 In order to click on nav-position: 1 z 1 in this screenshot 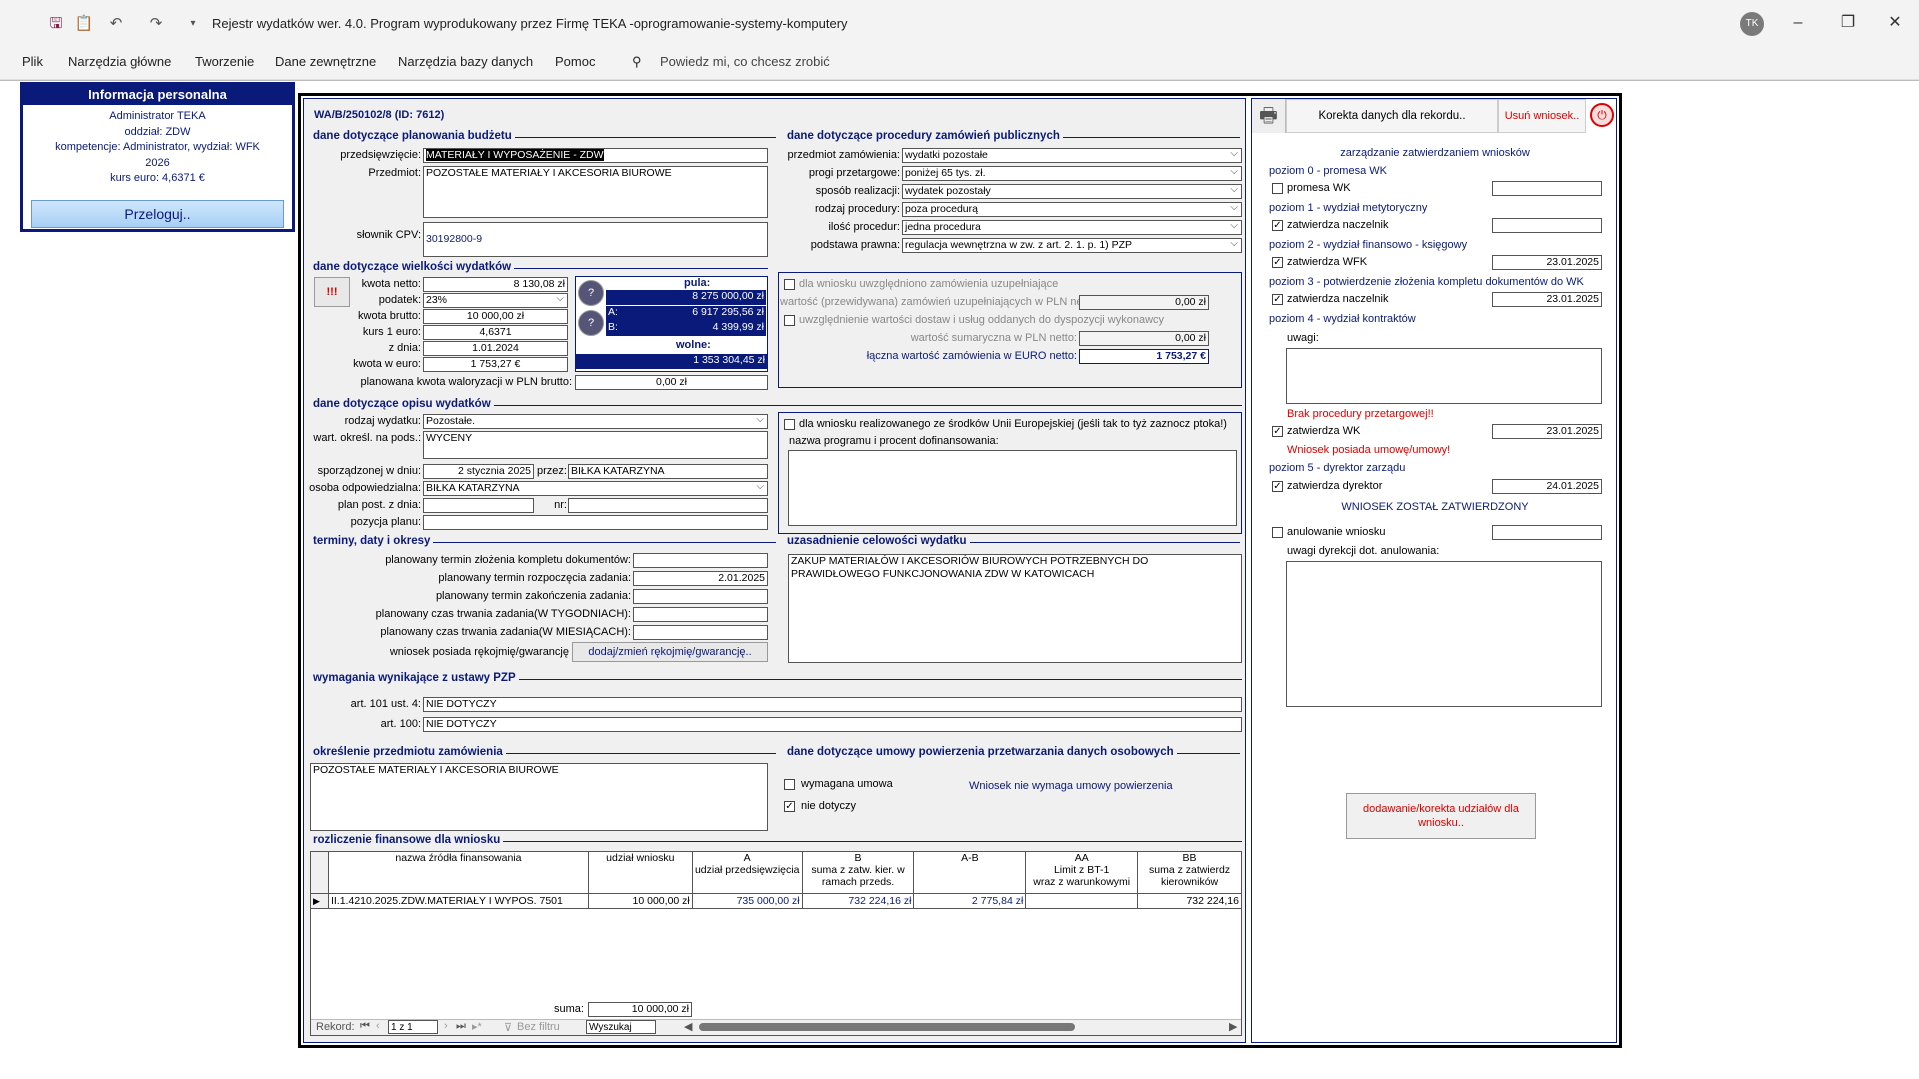, I will do `click(413, 1027)`.